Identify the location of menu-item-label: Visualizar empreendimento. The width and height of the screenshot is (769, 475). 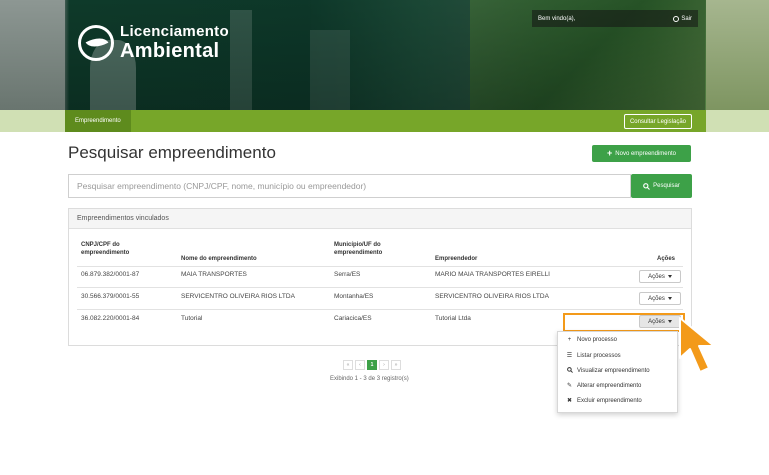
(613, 371).